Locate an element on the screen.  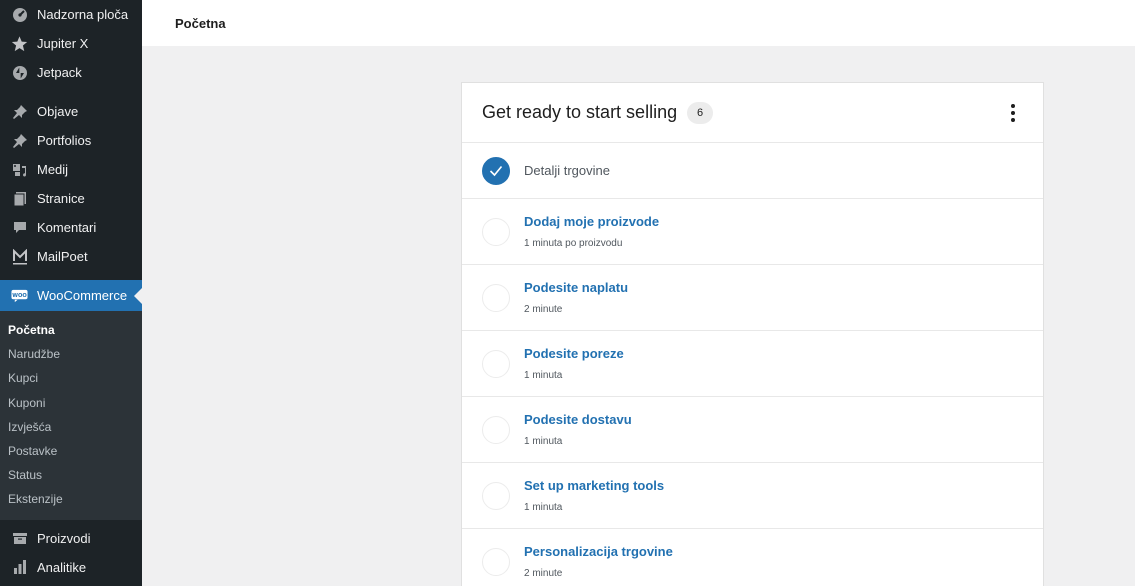
submenu-item-reports: Izvješća is located at coordinates (71, 427).